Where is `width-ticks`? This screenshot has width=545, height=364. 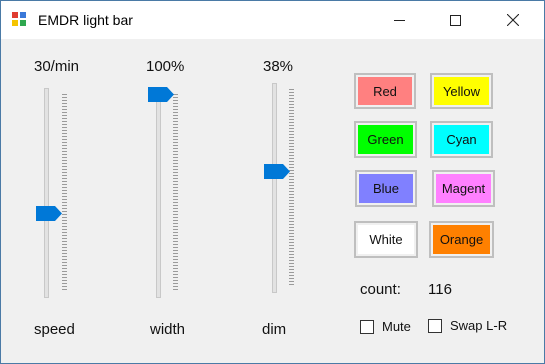 width-ticks is located at coordinates (175, 193).